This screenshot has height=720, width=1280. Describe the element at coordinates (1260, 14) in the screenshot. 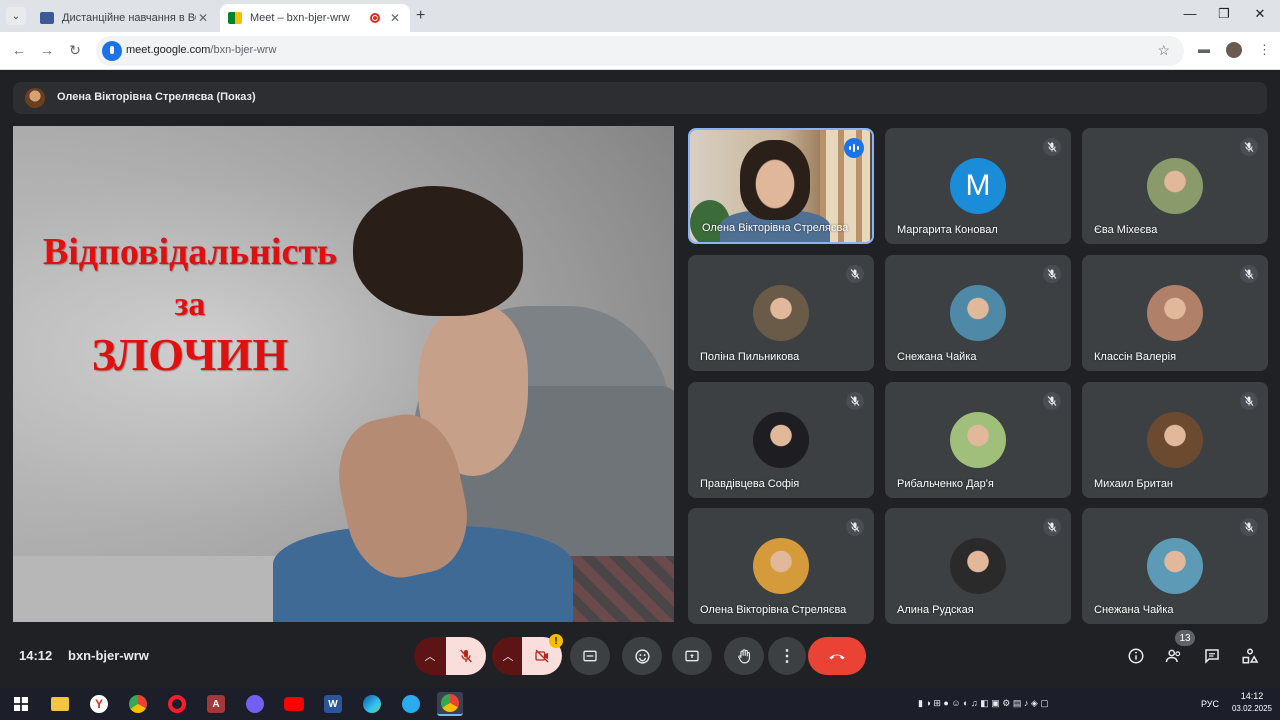

I see `window-close-icon: ✕` at that location.